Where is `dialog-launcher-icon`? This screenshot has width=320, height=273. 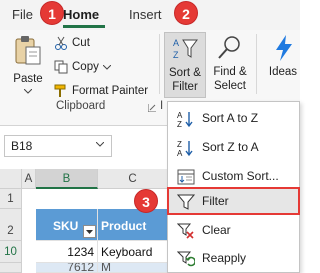 dialog-launcher-icon is located at coordinates (152, 108).